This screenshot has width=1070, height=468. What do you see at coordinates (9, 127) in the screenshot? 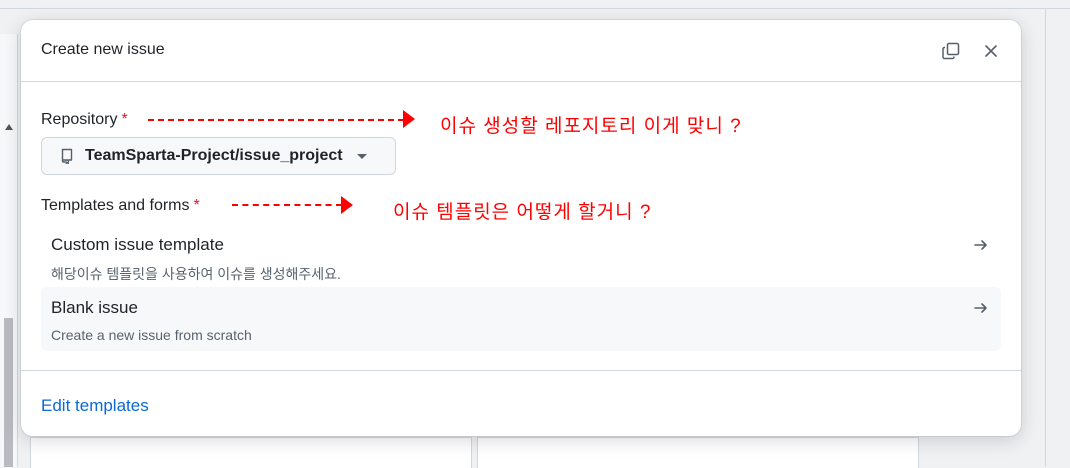
I see `scroll-up-arrow-icon` at bounding box center [9, 127].